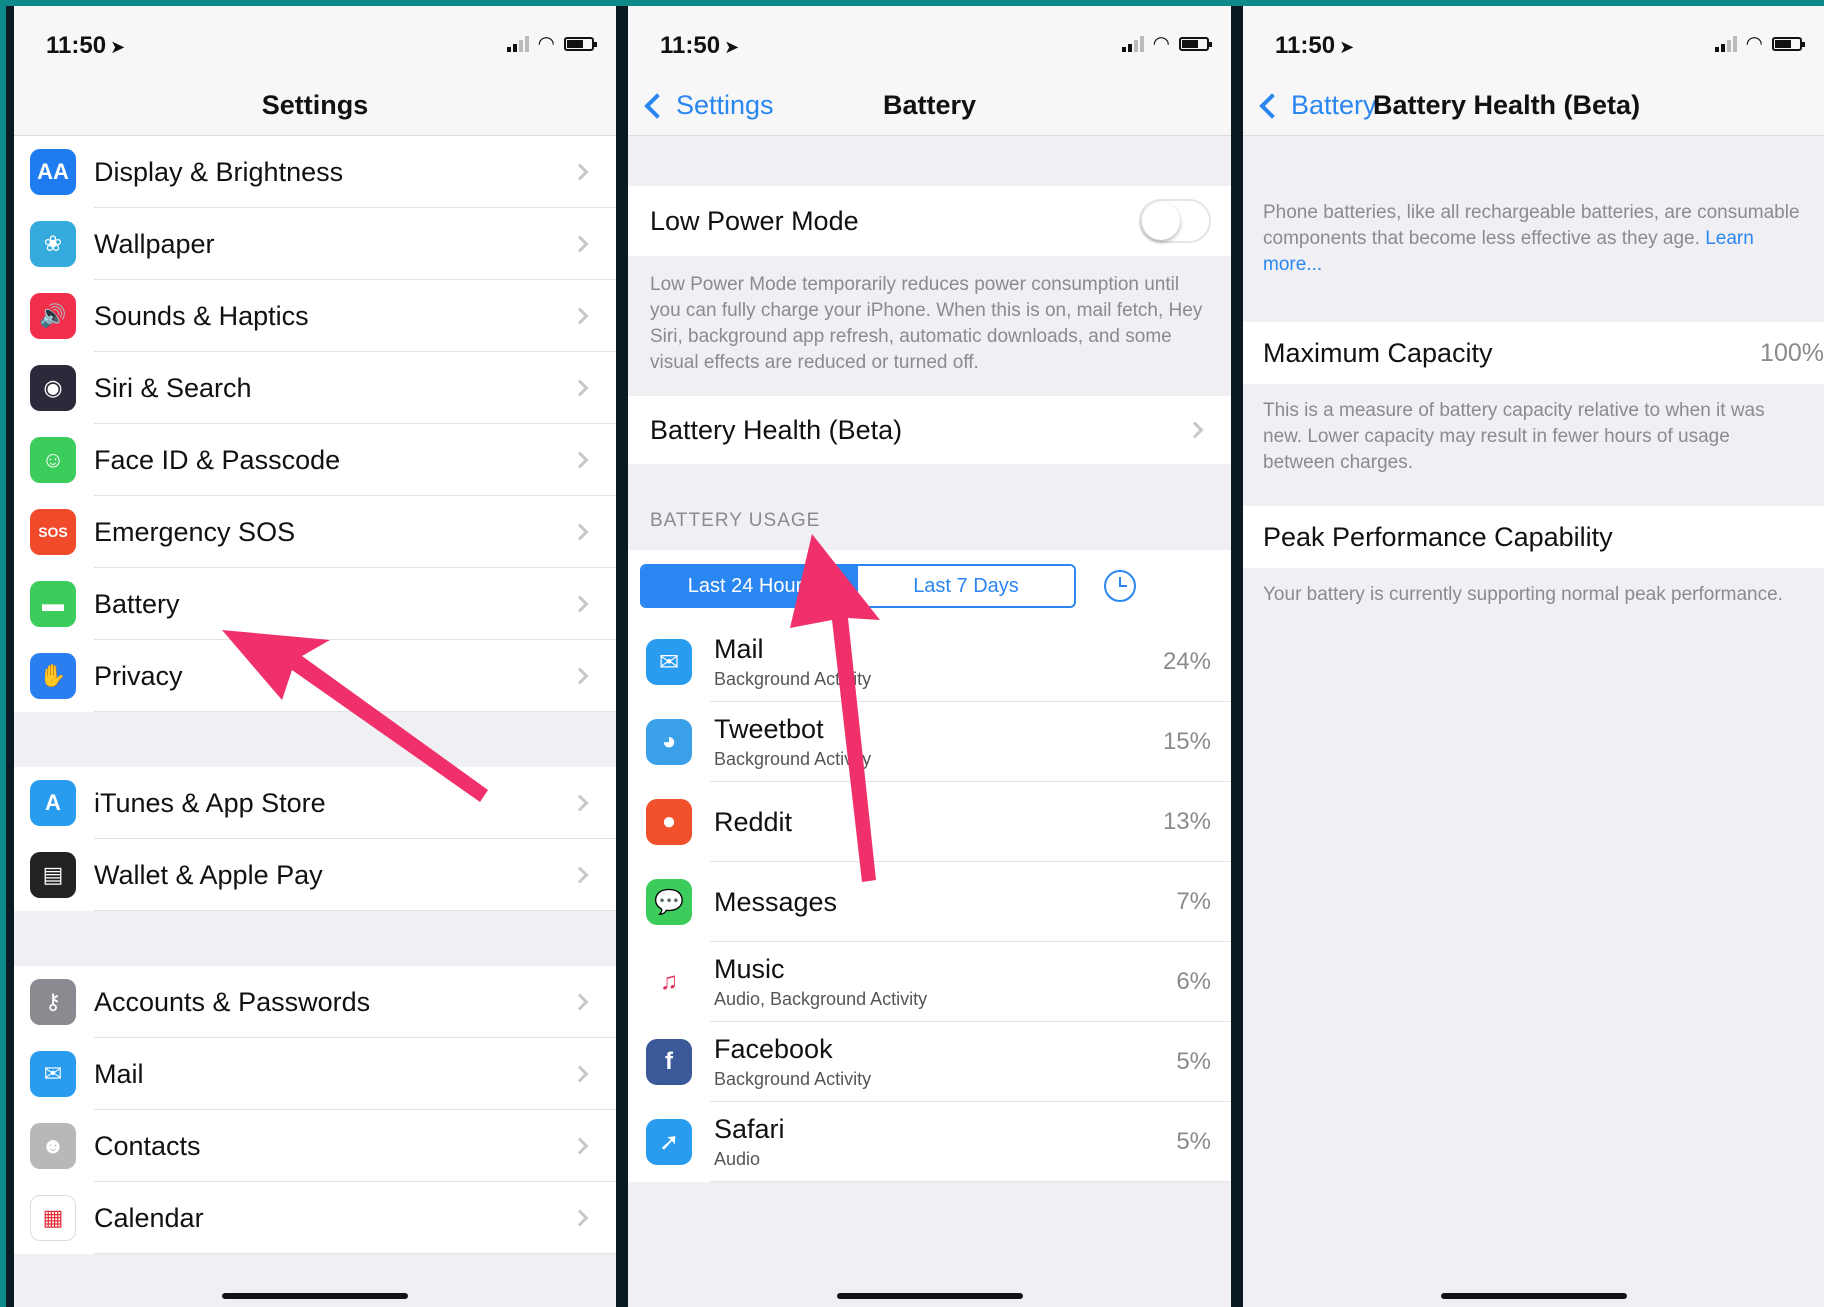  I want to click on usage-row-mail: ✉ Mail Background Activity 24%, so click(929, 662).